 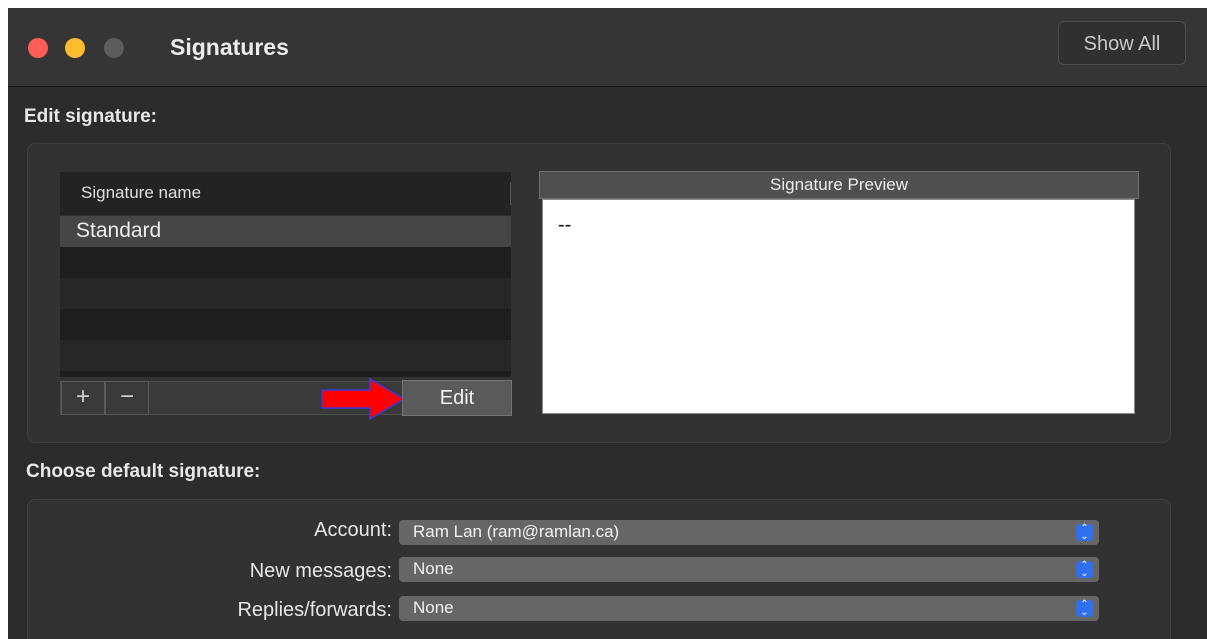 I want to click on close-button, so click(x=38, y=48).